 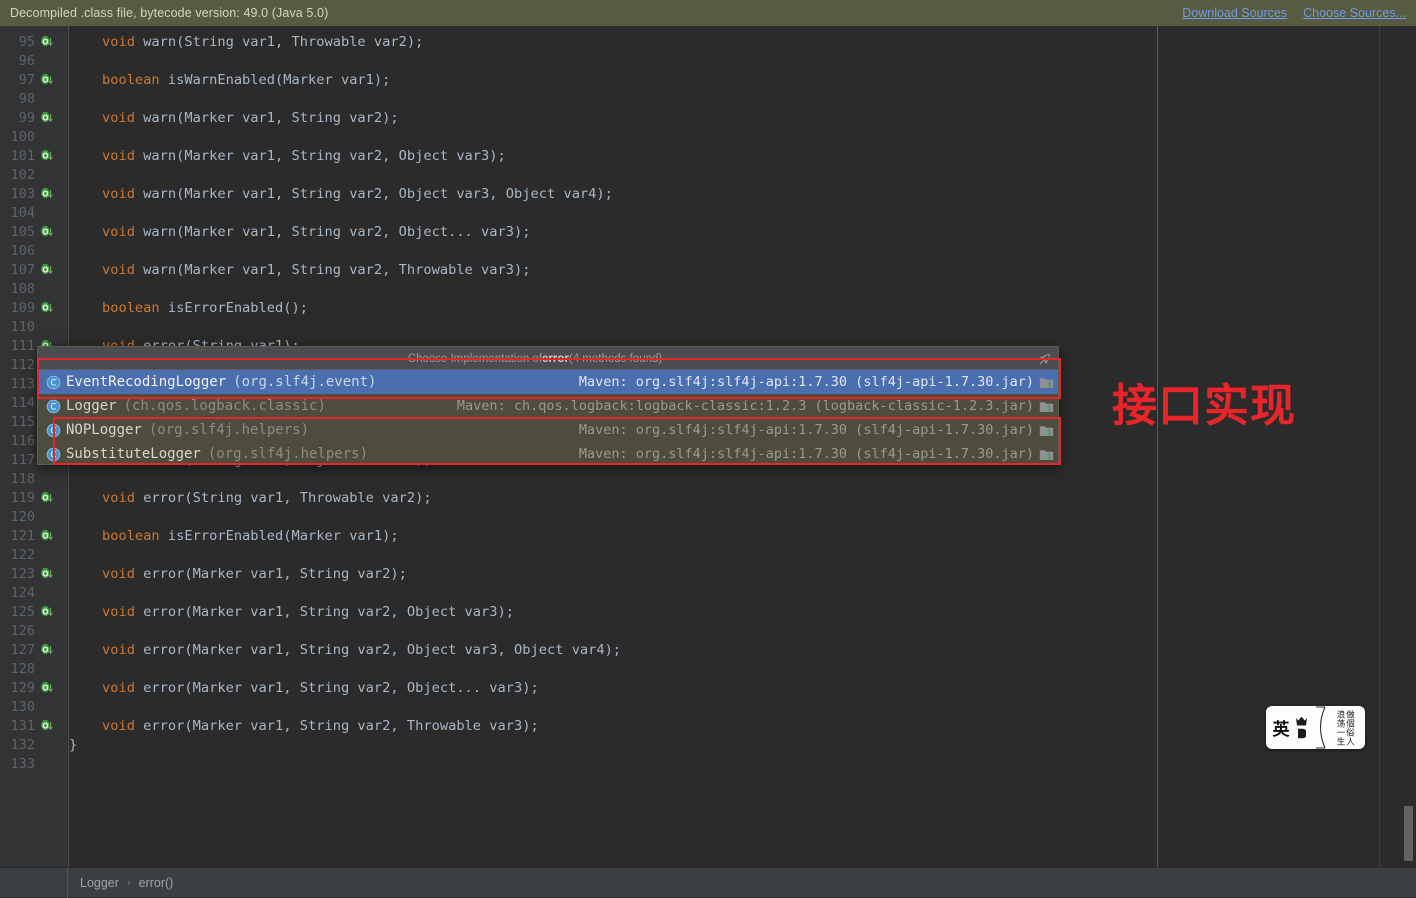 I want to click on status-bar-left-segment, so click(x=34, y=882).